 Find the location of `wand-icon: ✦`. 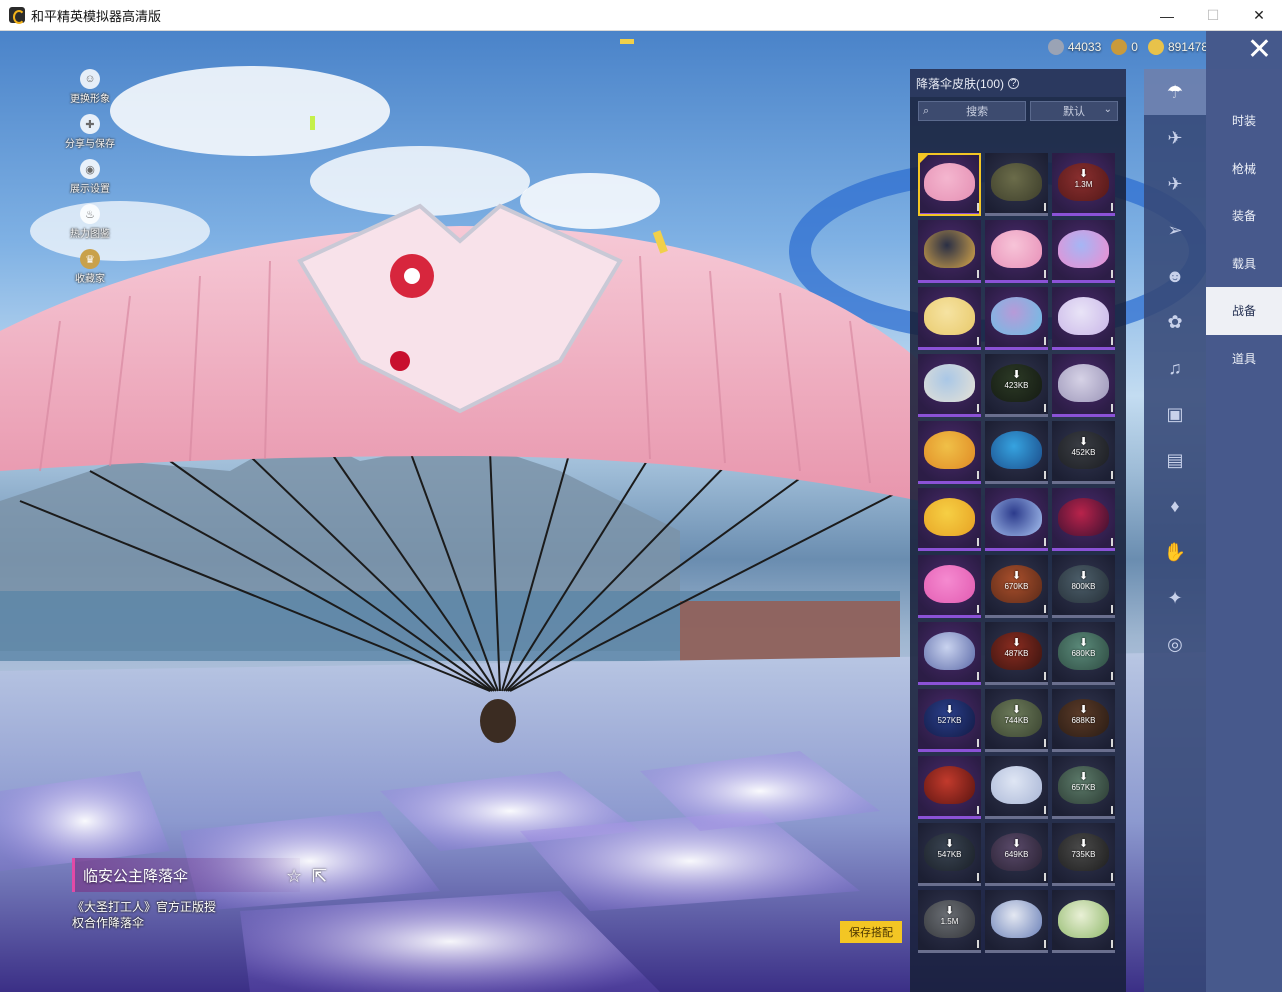

wand-icon: ✦ is located at coordinates (1175, 598).